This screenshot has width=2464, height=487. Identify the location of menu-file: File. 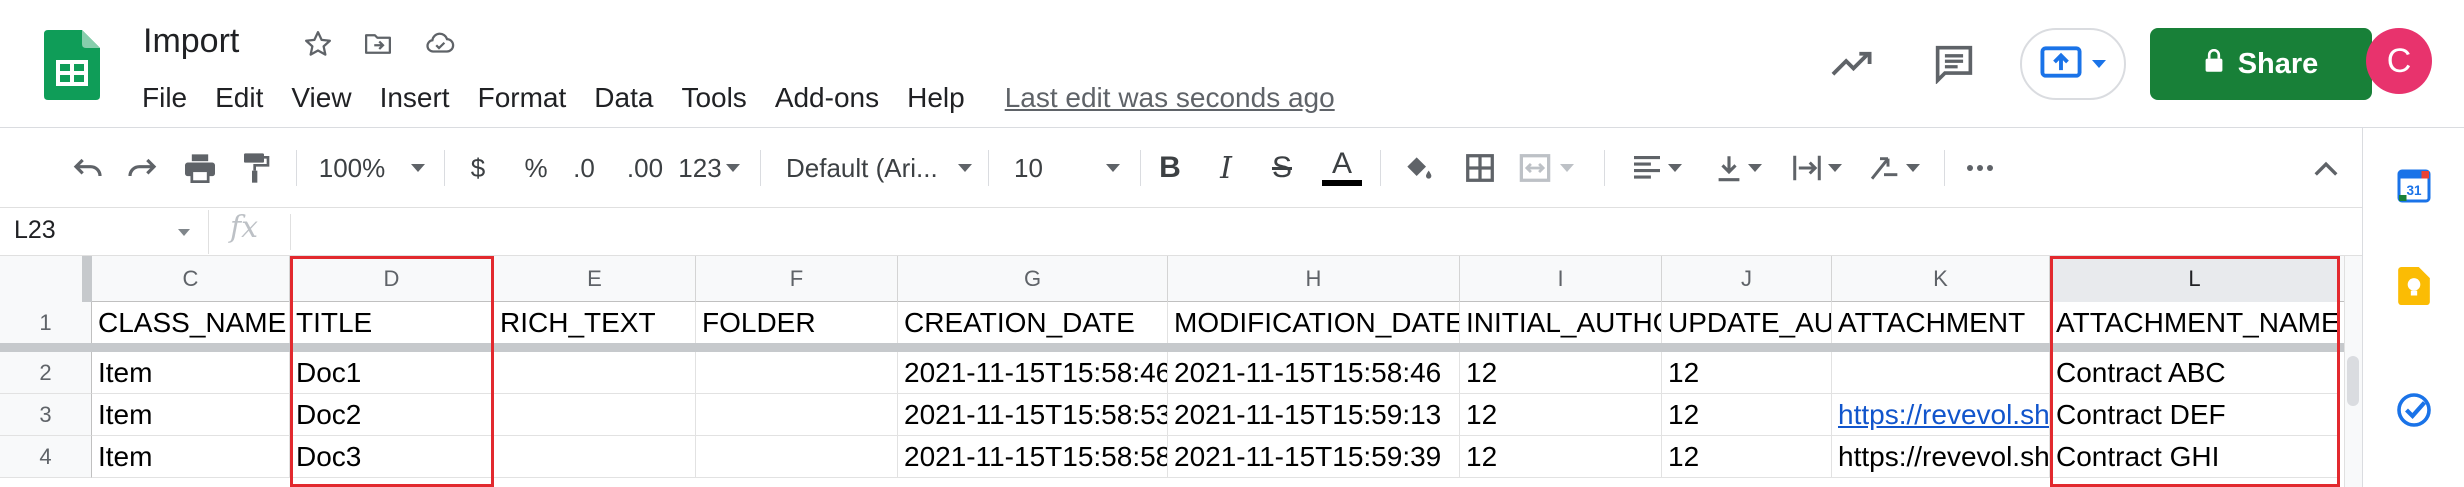
(164, 98).